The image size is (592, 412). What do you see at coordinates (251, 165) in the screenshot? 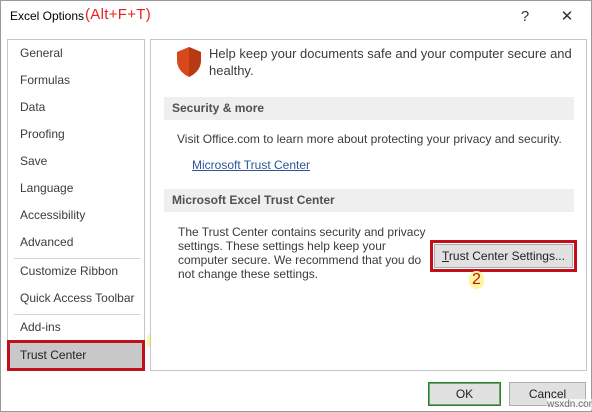
I see `microsoft-trust-center-link: Microsoft Trust Center` at bounding box center [251, 165].